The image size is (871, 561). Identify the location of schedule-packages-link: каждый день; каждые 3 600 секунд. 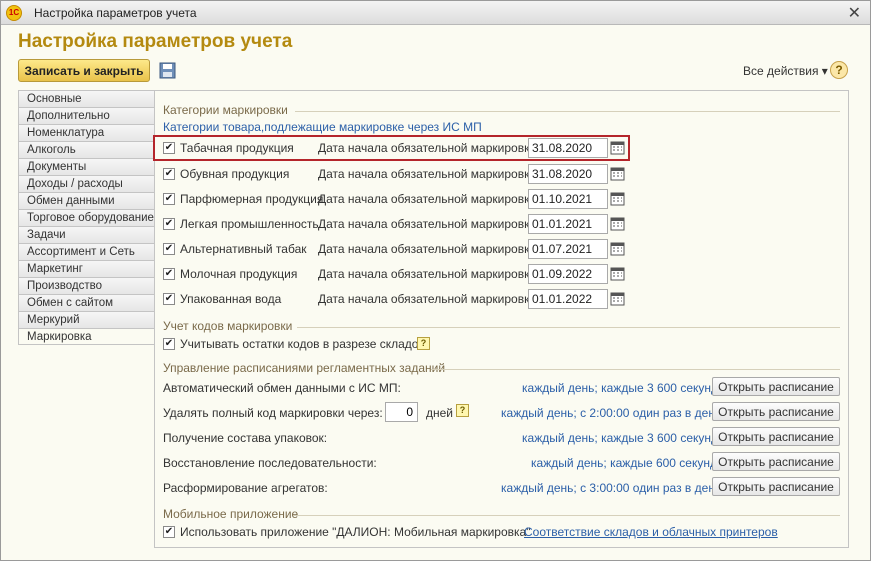
(620, 438).